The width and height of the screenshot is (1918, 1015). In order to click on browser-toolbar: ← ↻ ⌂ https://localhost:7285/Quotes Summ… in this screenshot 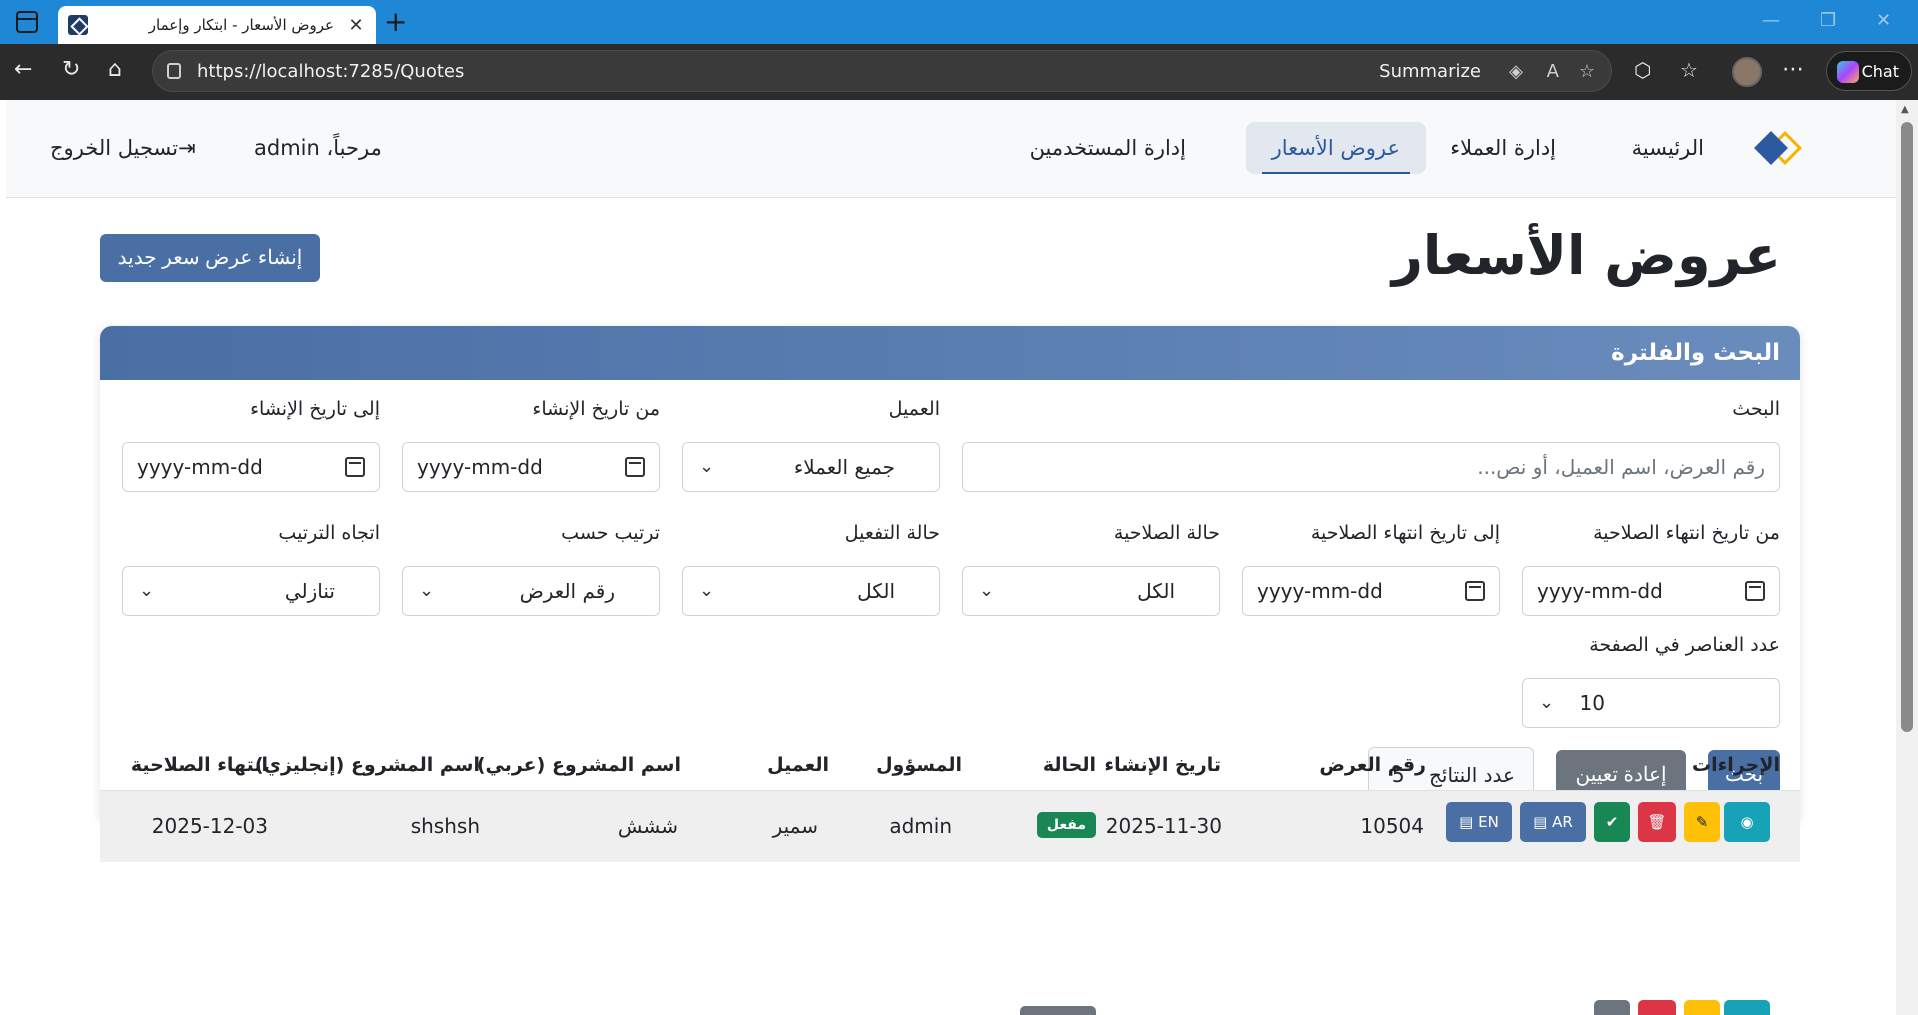, I will do `click(959, 72)`.